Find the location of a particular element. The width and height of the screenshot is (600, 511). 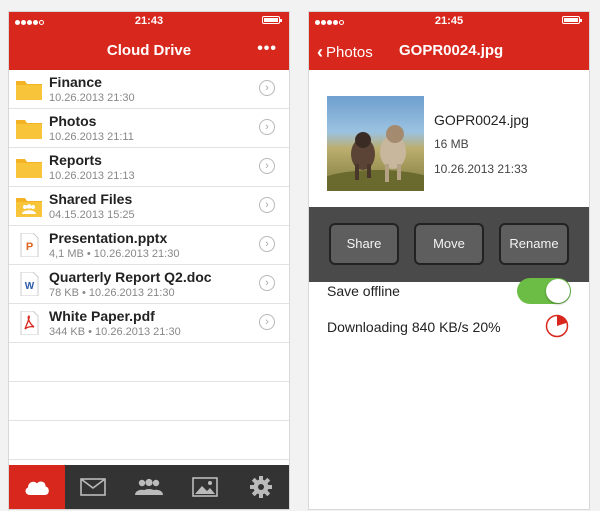

svg-text: P is located at coordinates (29, 247).